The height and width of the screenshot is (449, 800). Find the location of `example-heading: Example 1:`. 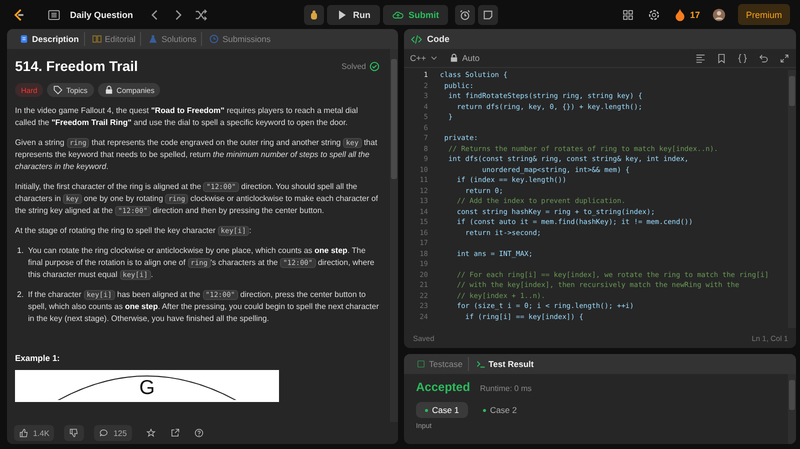

example-heading: Example 1: is located at coordinates (38, 358).